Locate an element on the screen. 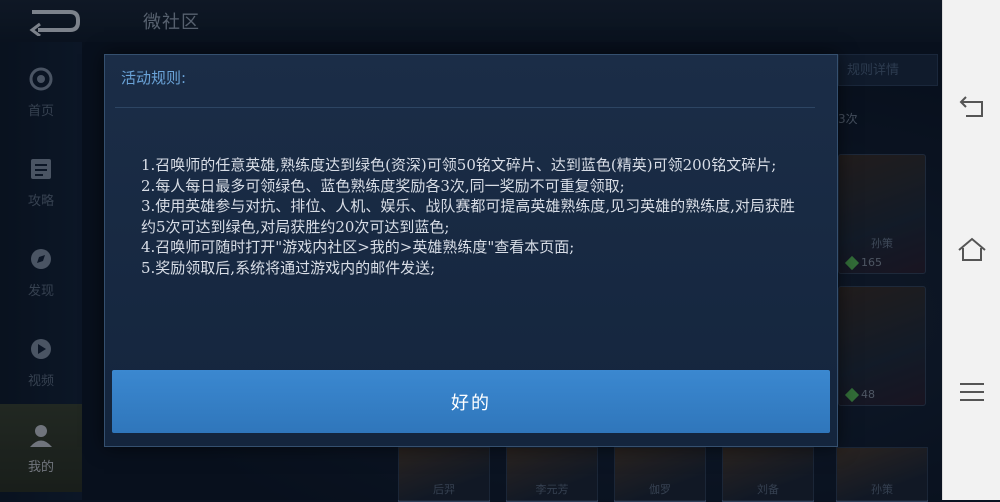  system-navigation-bar is located at coordinates (971, 250).